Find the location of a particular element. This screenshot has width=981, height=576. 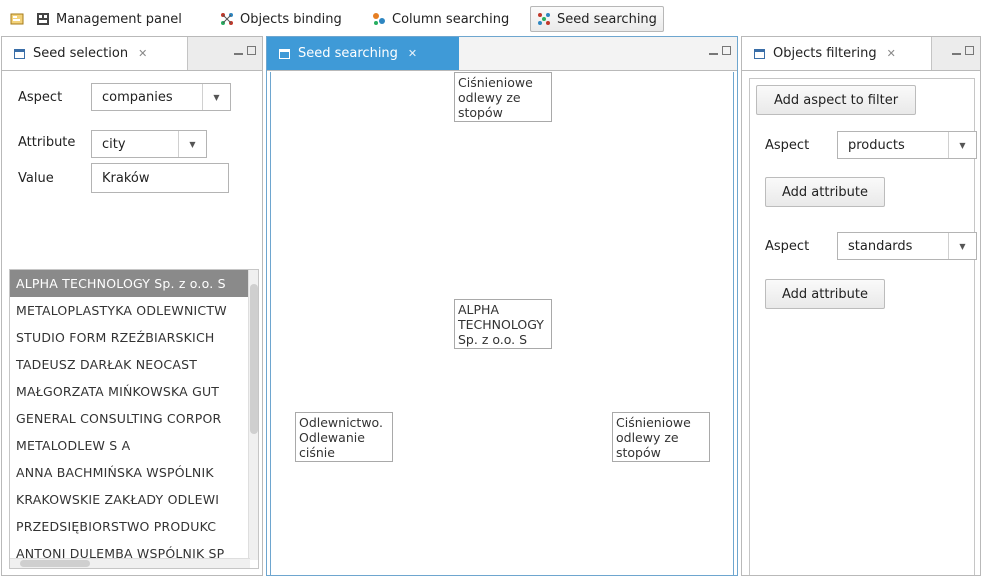

filter-aspect-value: products is located at coordinates (876, 145).